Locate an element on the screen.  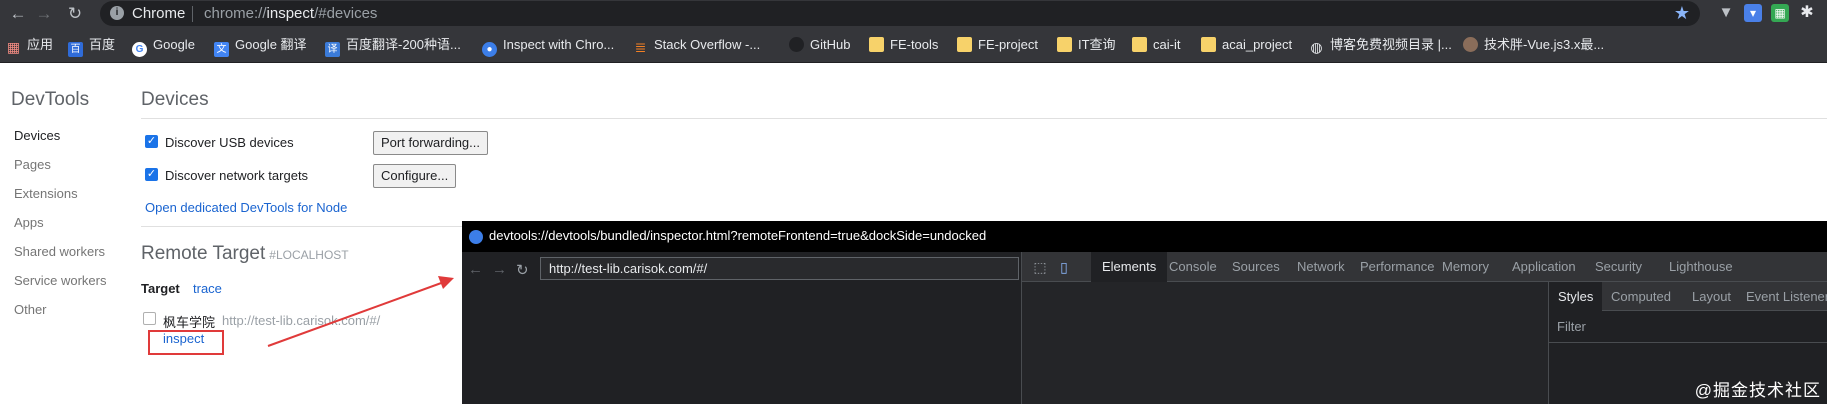
sidebar-item-extensions: Extensions is located at coordinates (46, 193).